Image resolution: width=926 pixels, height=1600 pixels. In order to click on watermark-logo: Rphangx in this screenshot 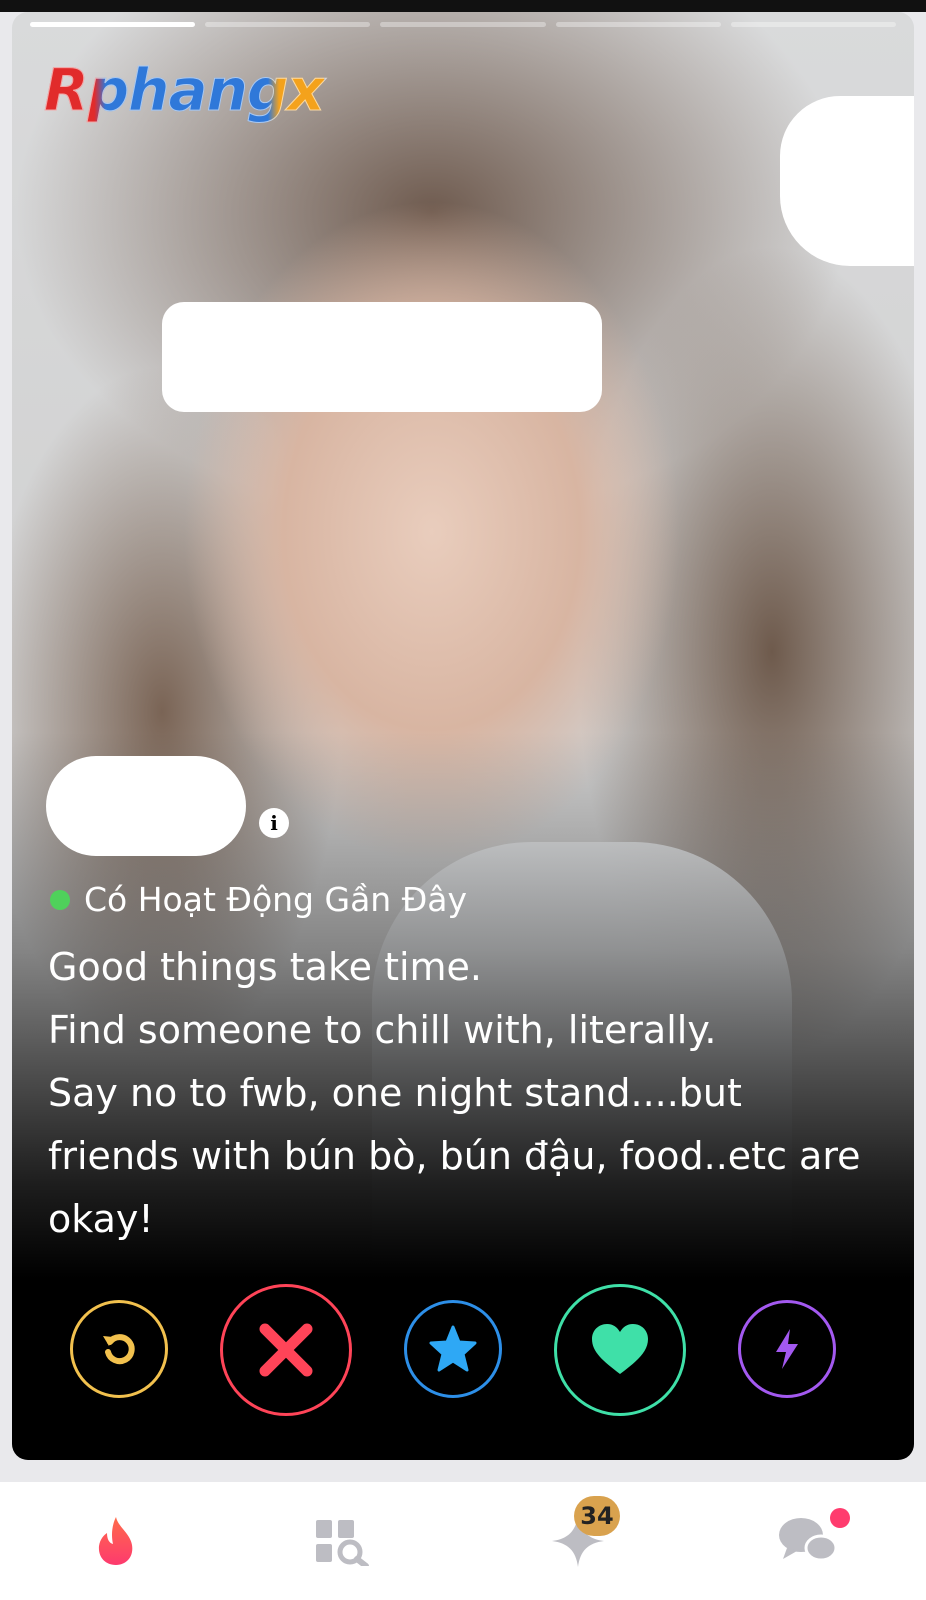, I will do `click(185, 90)`.